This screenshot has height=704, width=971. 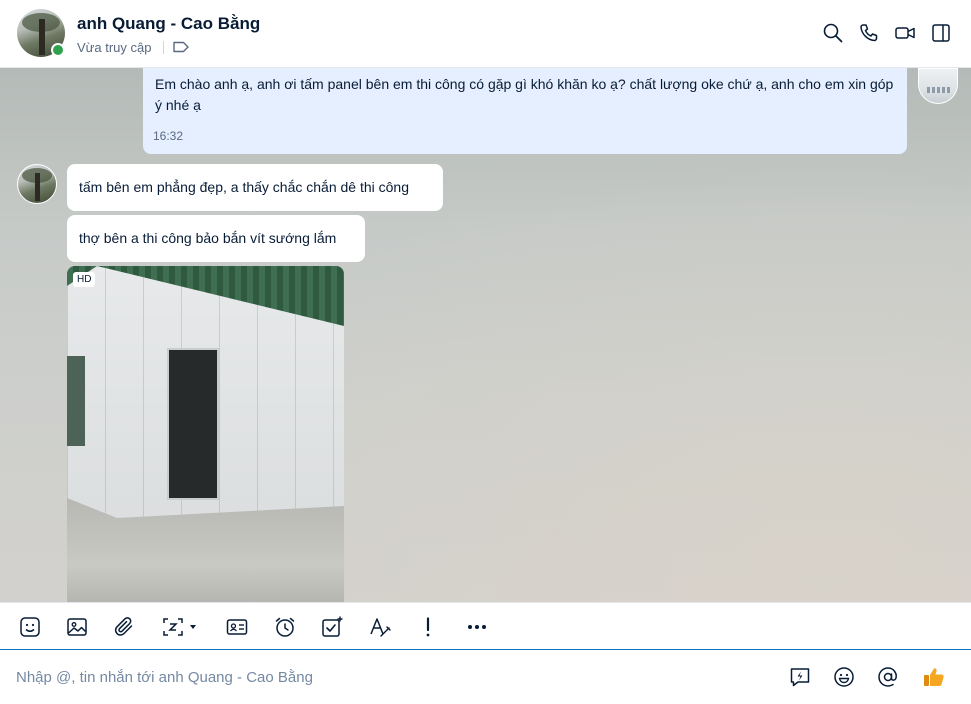 What do you see at coordinates (428, 627) in the screenshot?
I see `urgent-icon` at bounding box center [428, 627].